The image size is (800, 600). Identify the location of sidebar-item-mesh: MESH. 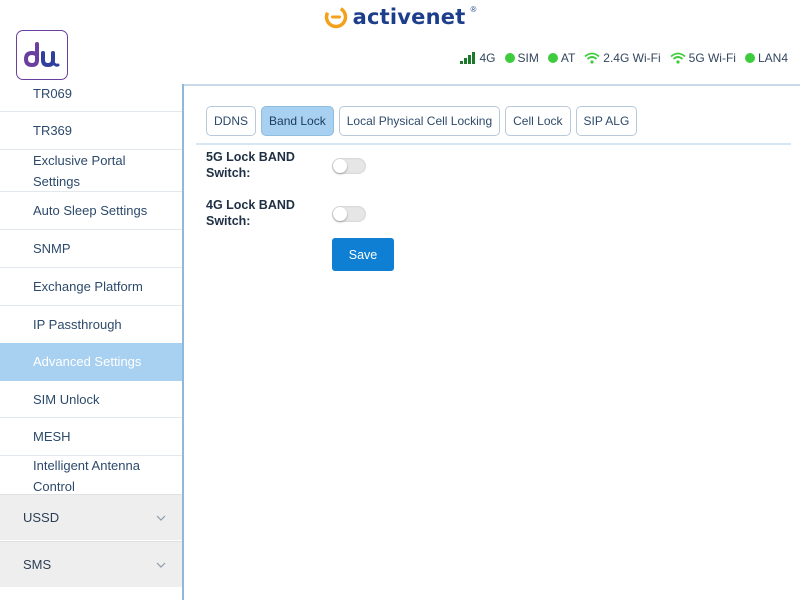
(91, 437).